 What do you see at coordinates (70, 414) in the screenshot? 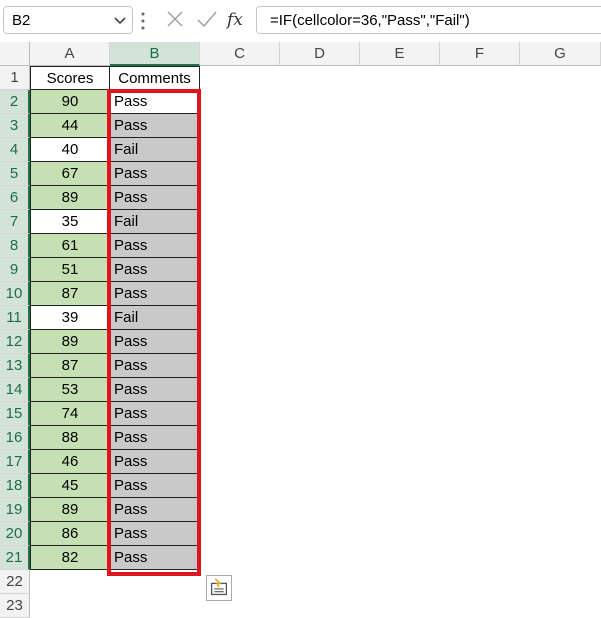
I see `score-cell: 74` at bounding box center [70, 414].